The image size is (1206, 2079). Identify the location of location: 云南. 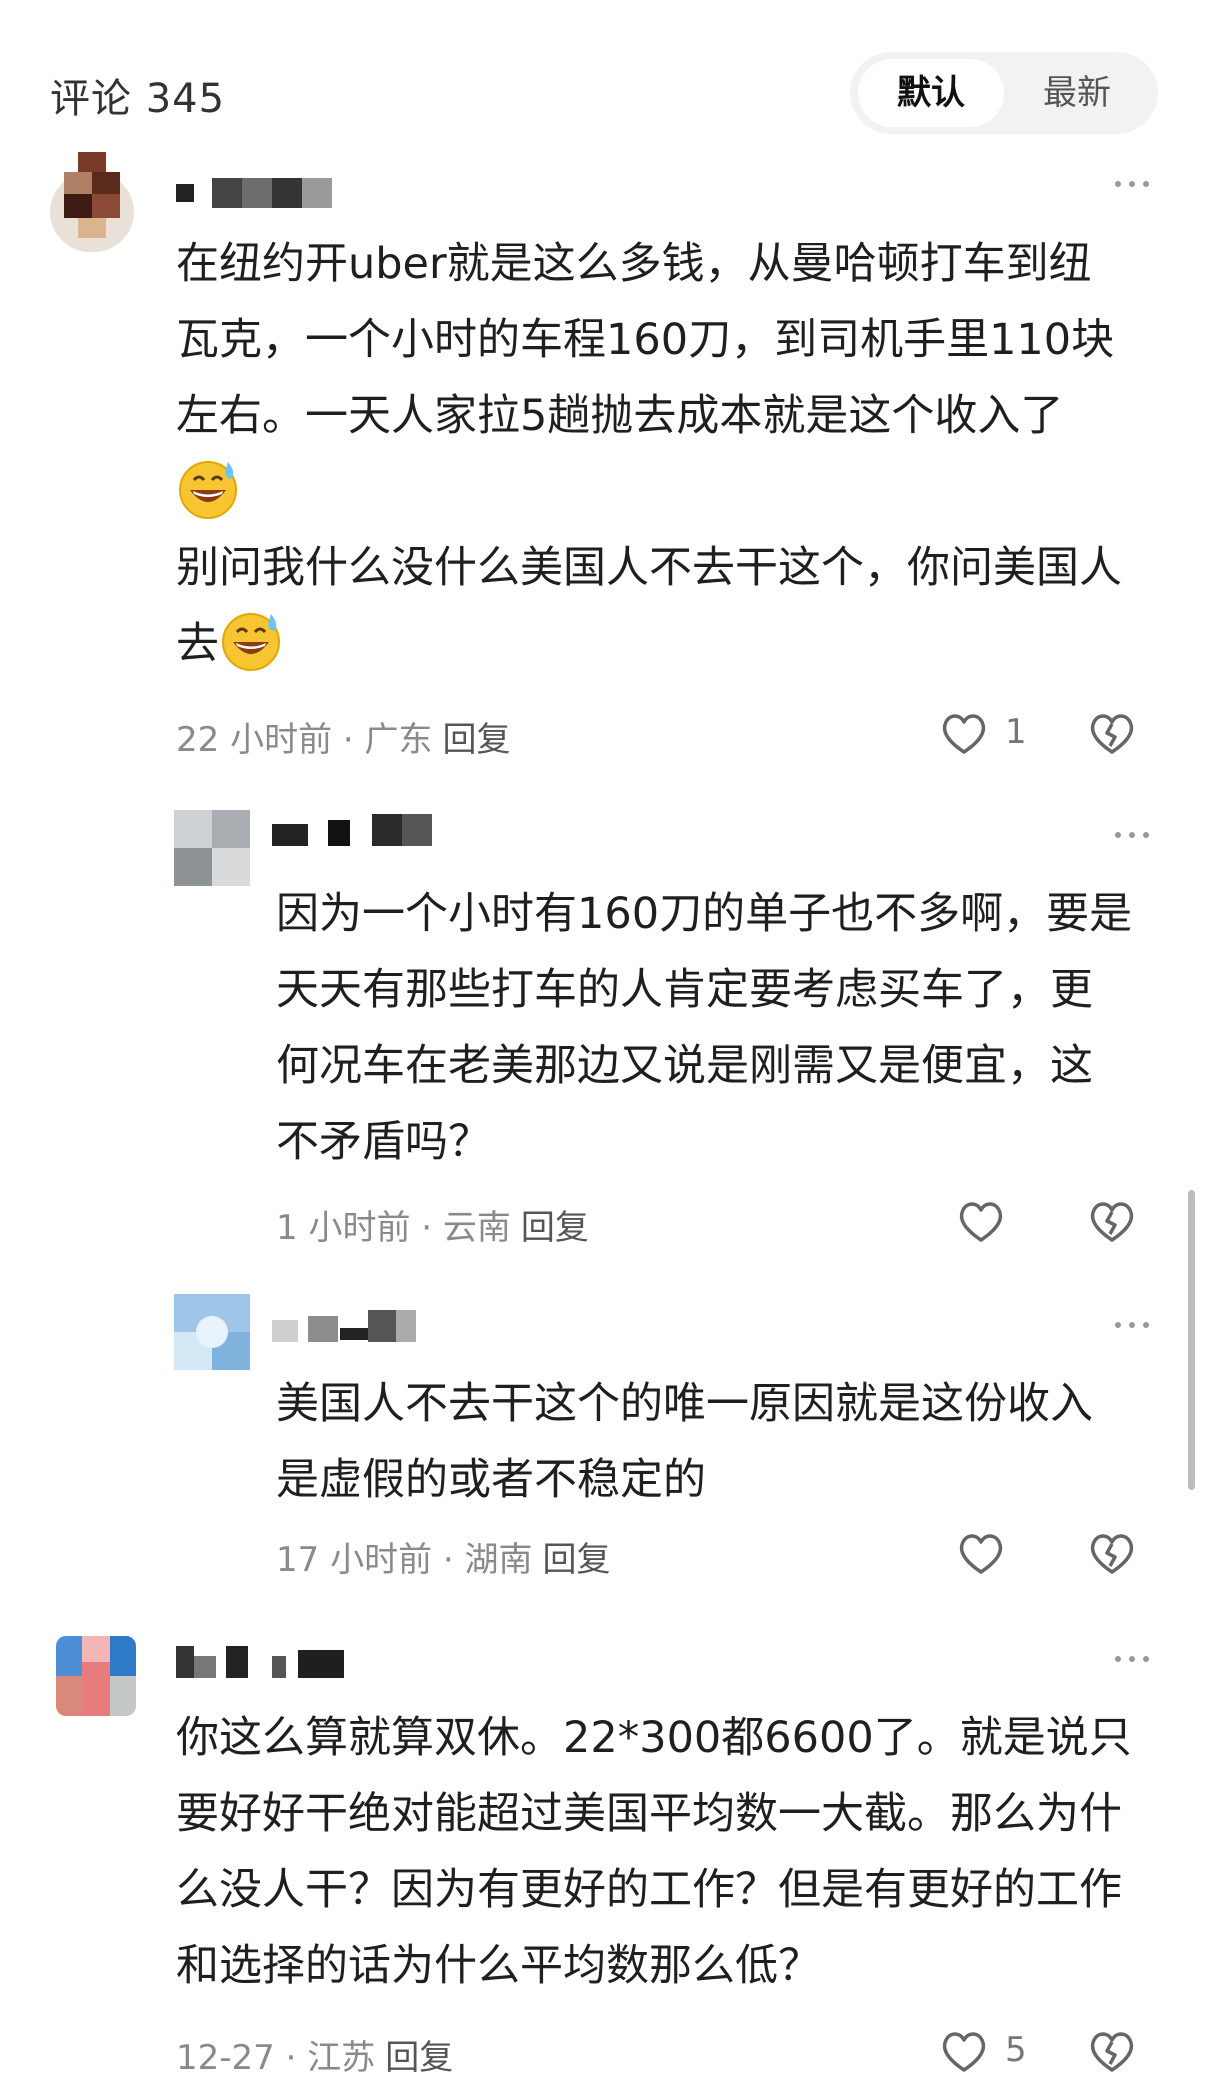
(476, 1228).